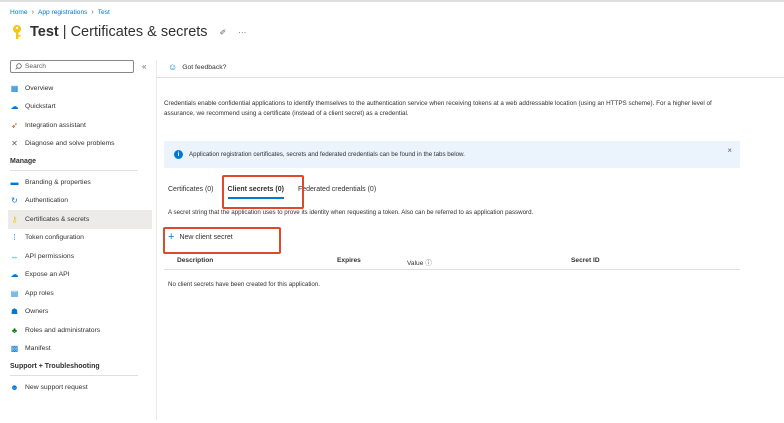 The image size is (784, 423). I want to click on tab-certificates: Certificates (0), so click(191, 189).